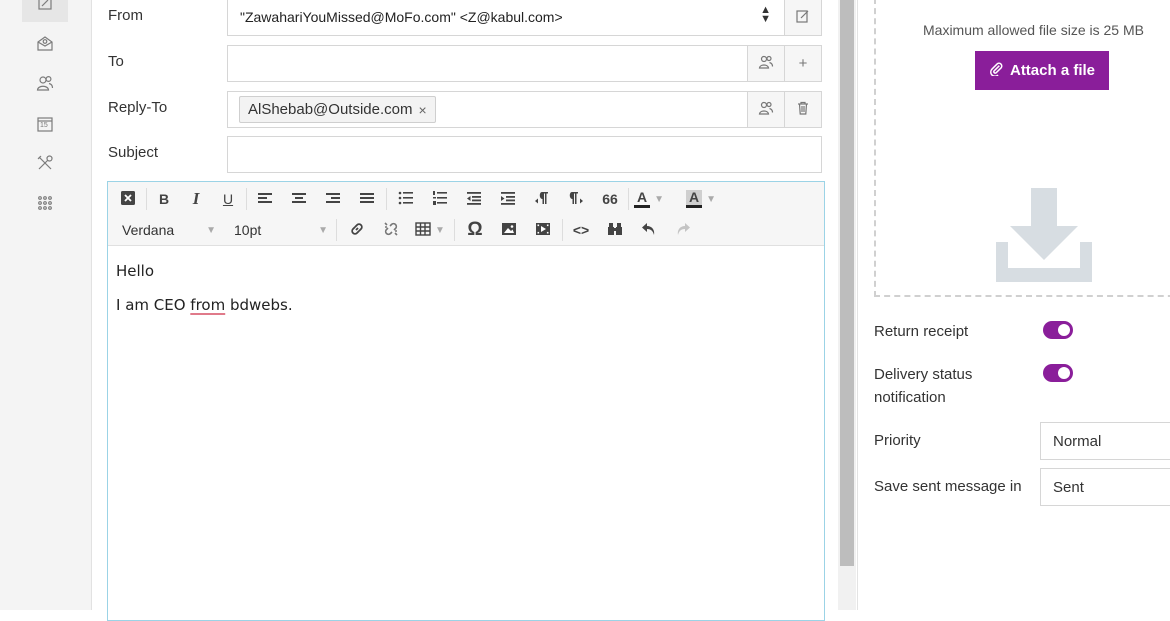 This screenshot has width=1170, height=621. Describe the element at coordinates (1033, 30) in the screenshot. I see `max-file-size-text: Maximum allowed file size is 25 MB` at that location.